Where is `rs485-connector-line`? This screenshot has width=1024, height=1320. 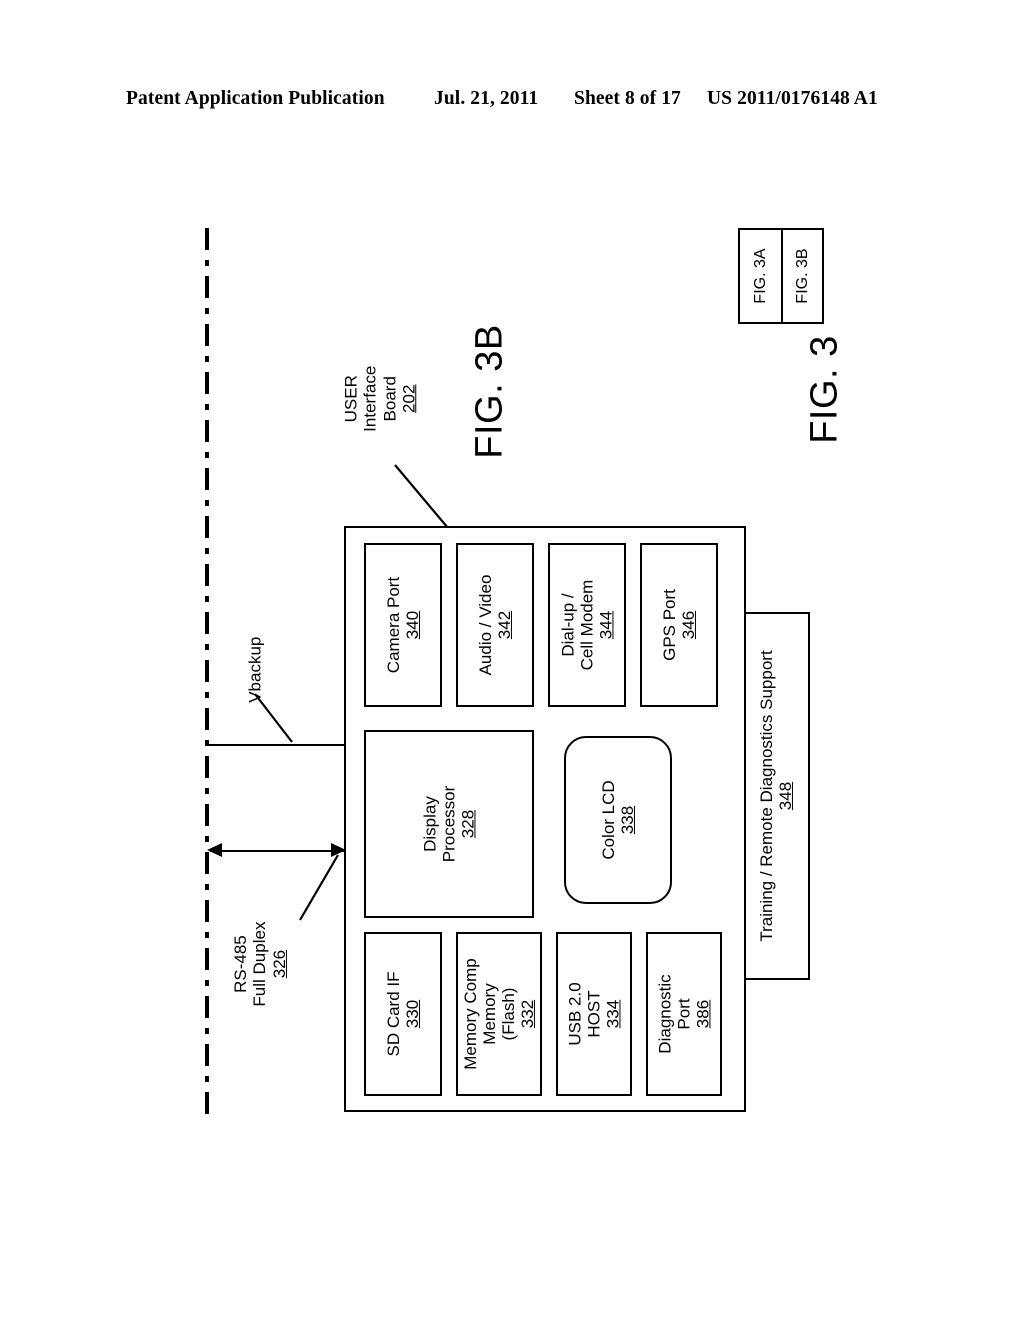
rs485-connector-line is located at coordinates (277, 851).